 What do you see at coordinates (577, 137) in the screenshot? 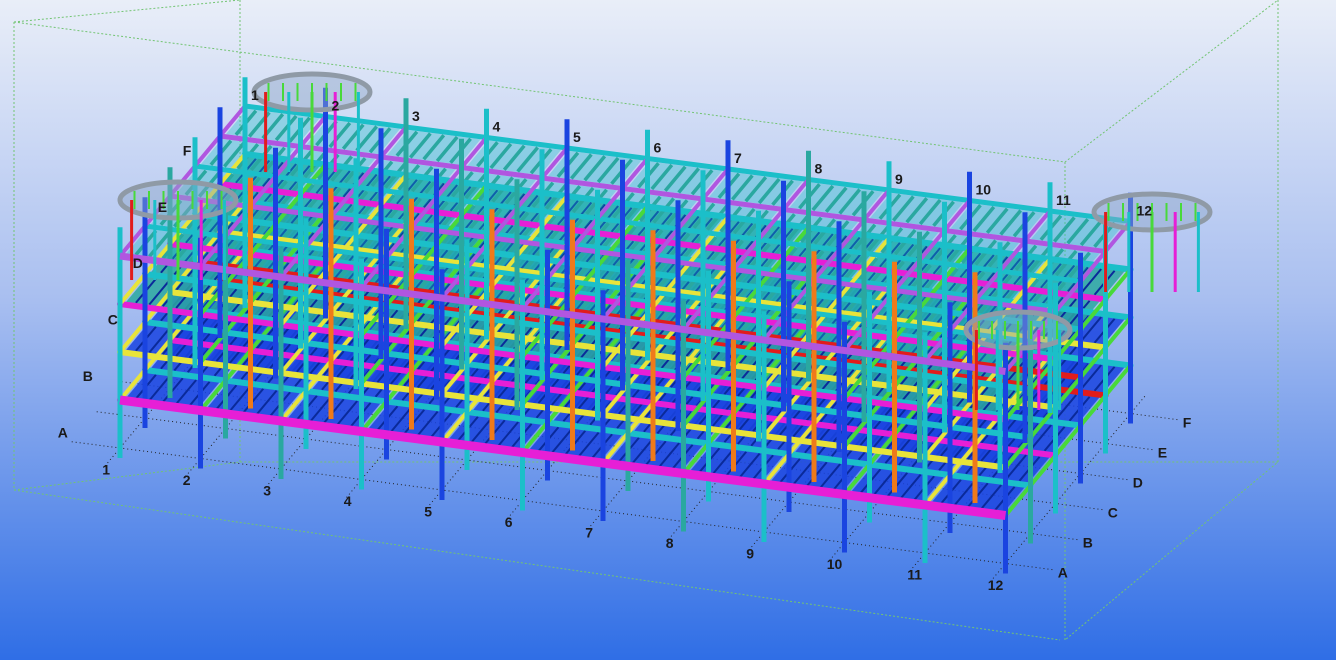
I see `grid-label-back: 5` at bounding box center [577, 137].